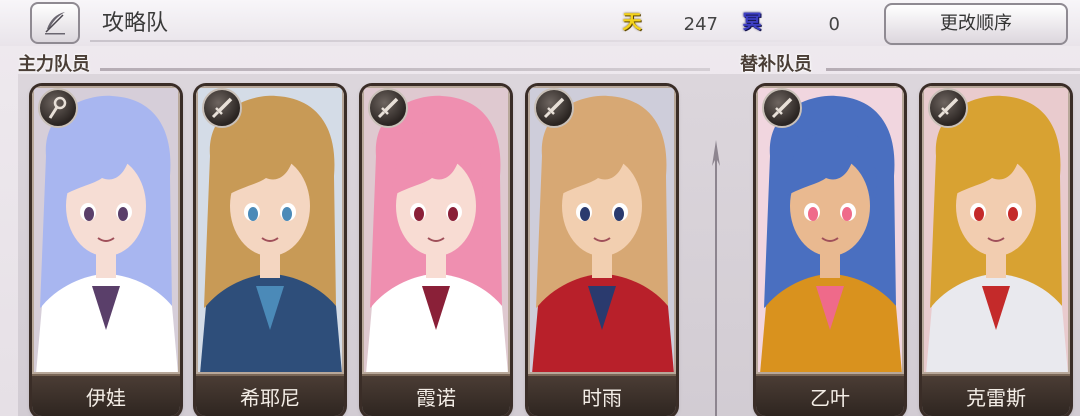  What do you see at coordinates (953, 69) in the screenshot?
I see `sub-members-line` at bounding box center [953, 69].